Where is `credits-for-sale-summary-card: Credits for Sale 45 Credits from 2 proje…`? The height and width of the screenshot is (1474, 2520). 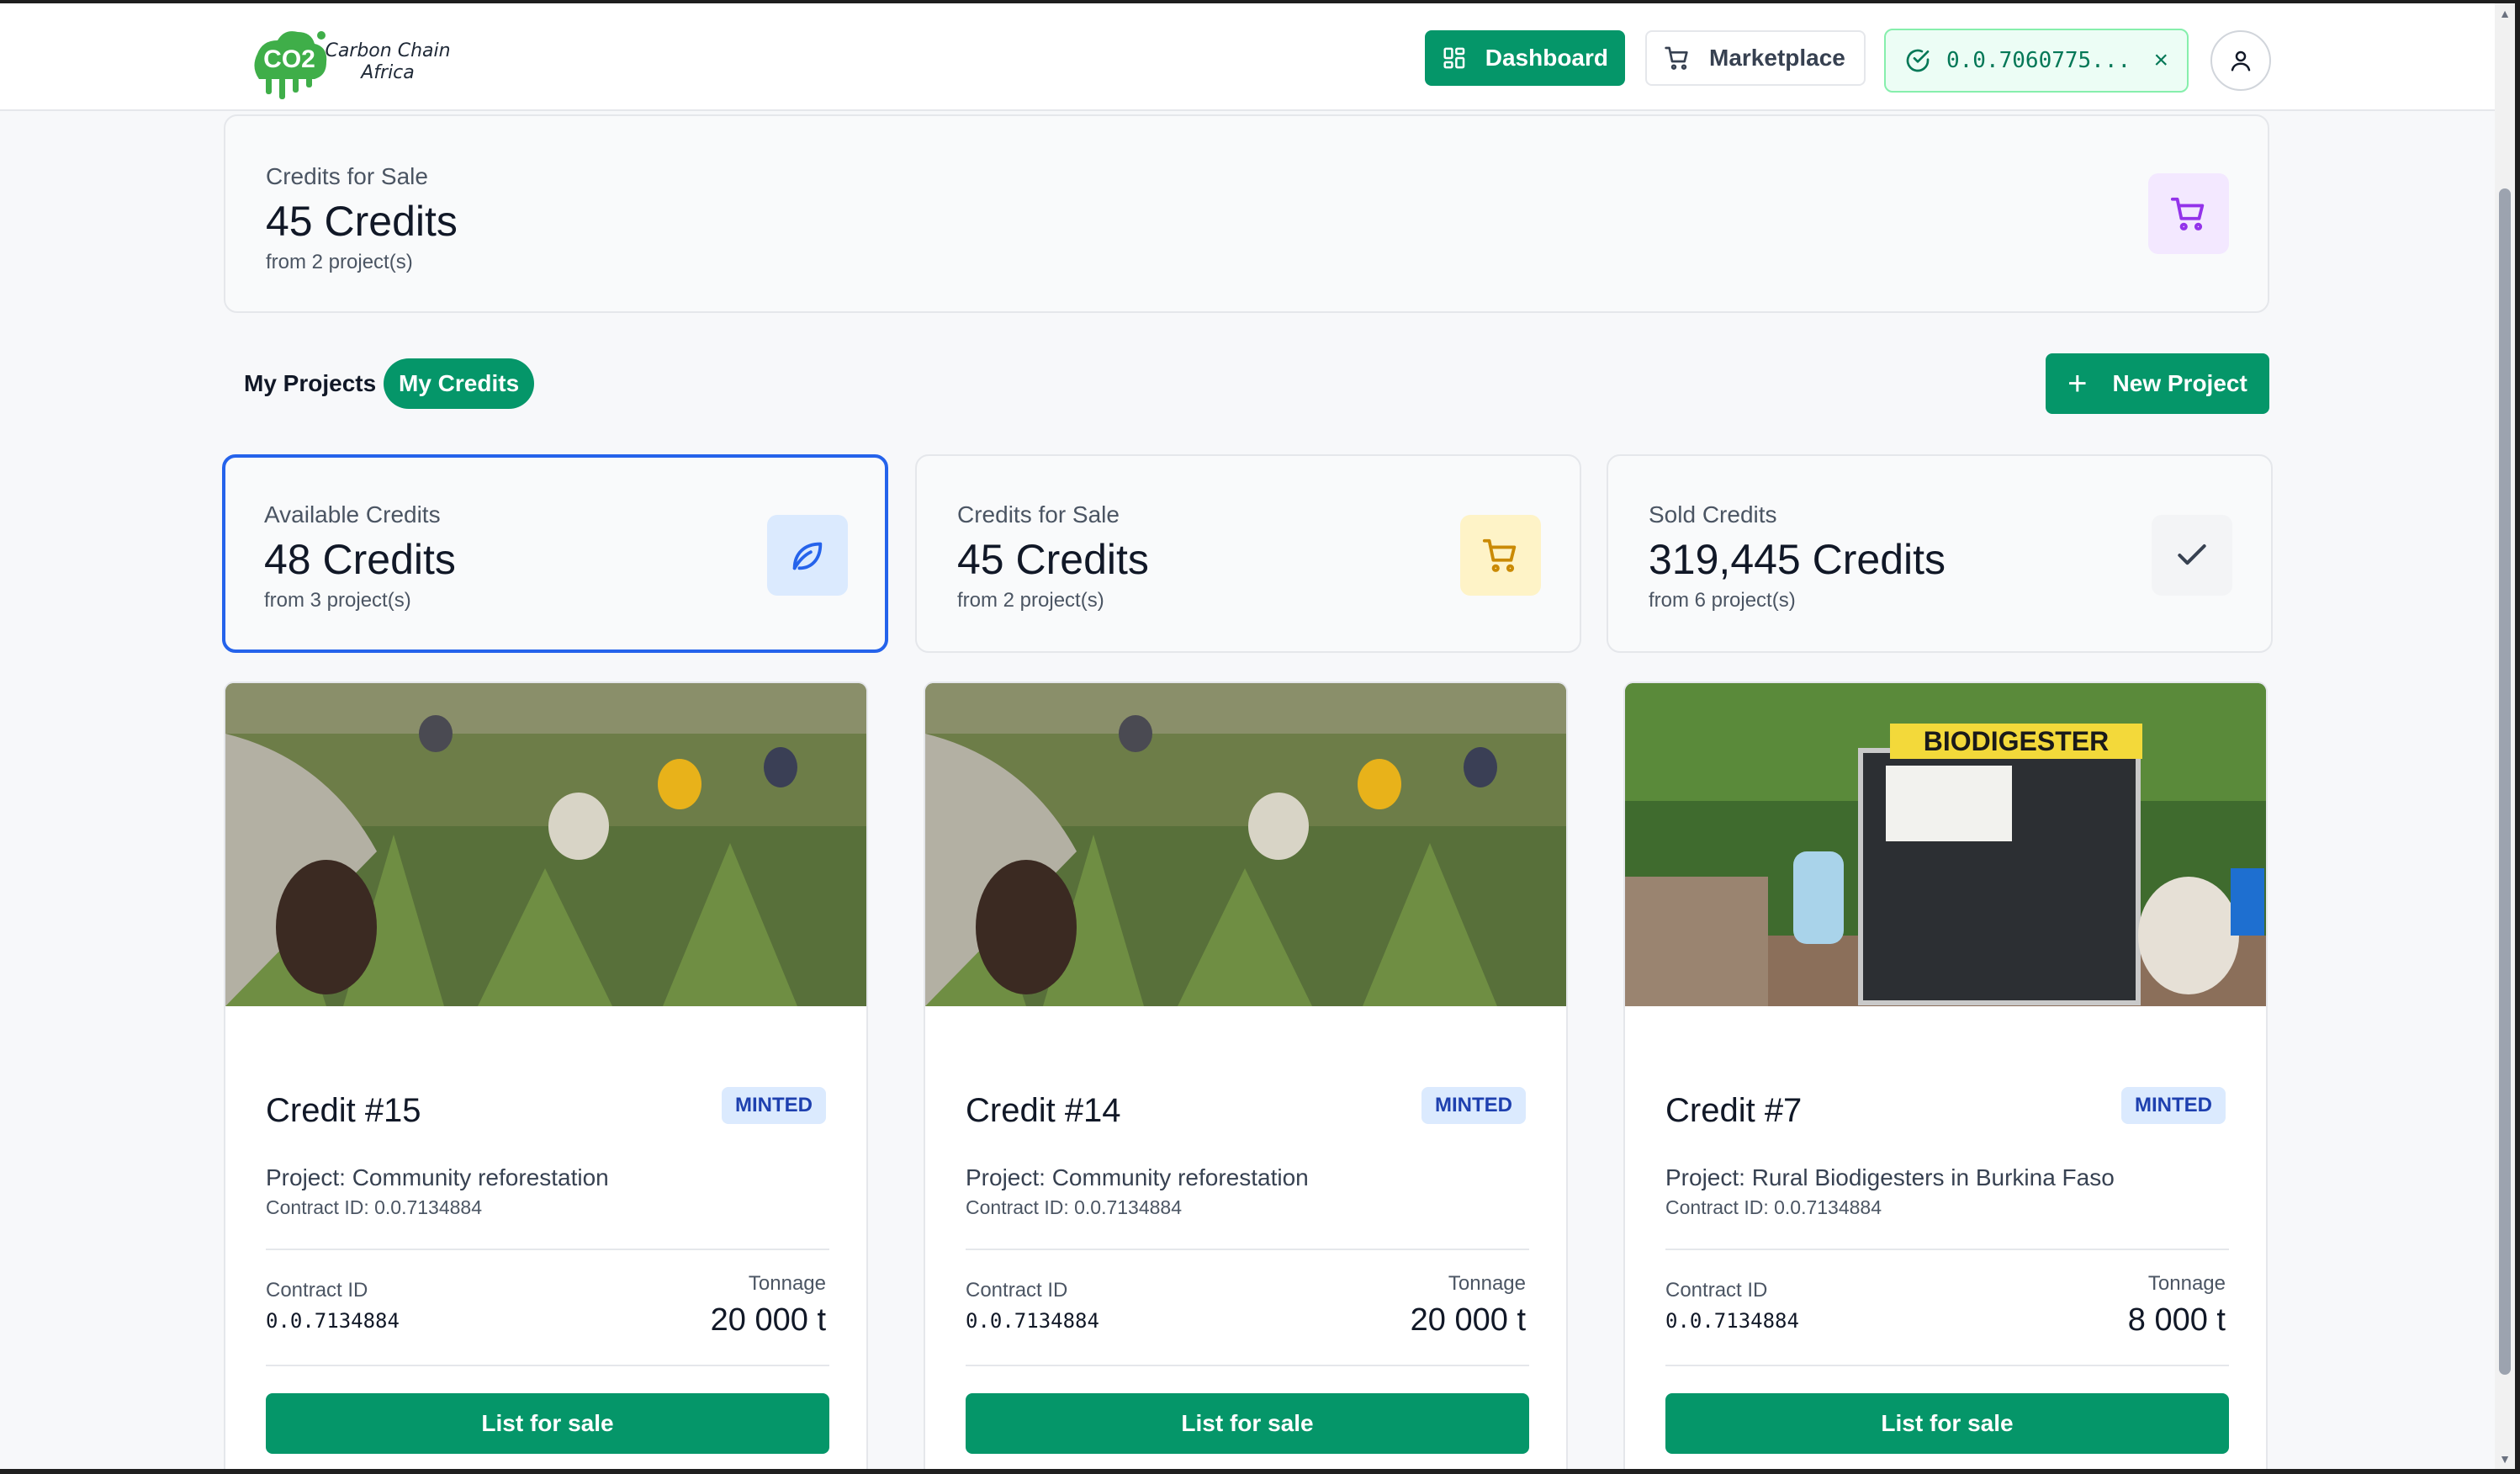 credits-for-sale-summary-card: Credits for Sale 45 Credits from 2 proje… is located at coordinates (1246, 213).